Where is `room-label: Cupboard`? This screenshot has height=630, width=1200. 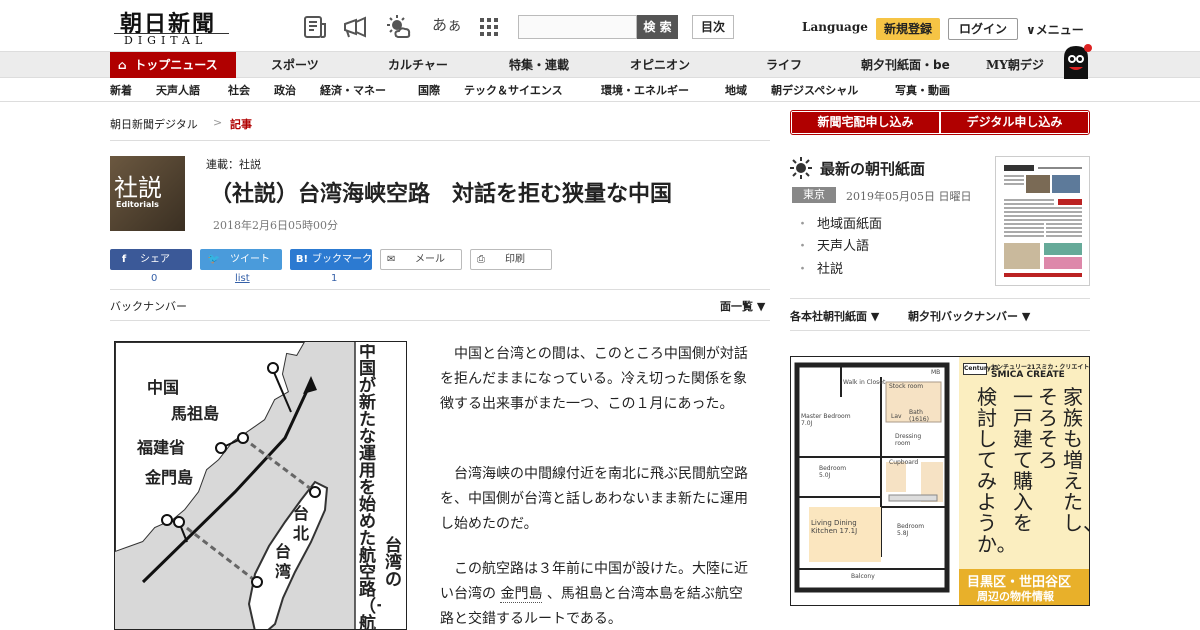 room-label: Cupboard is located at coordinates (904, 462).